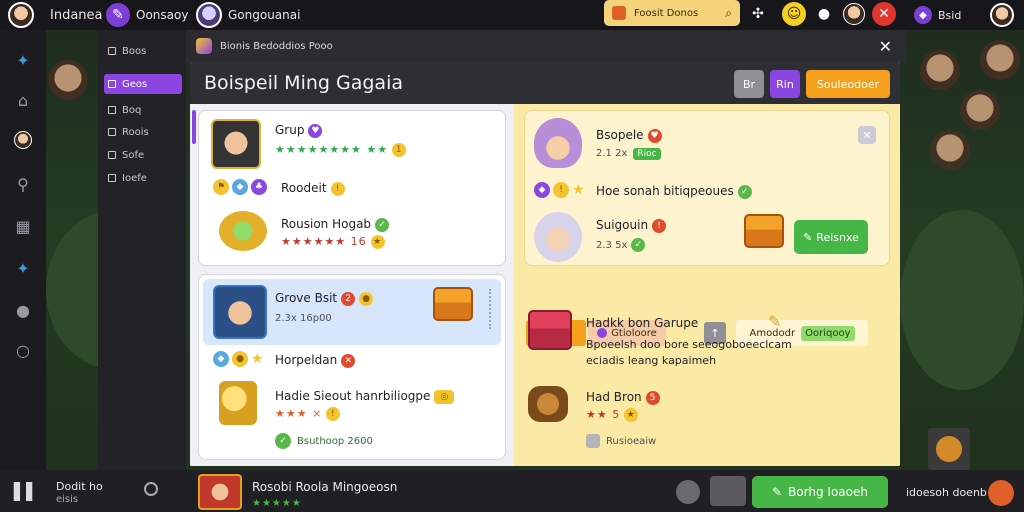  Describe the element at coordinates (775, 321) in the screenshot. I see `pin-icon: ✎` at that location.